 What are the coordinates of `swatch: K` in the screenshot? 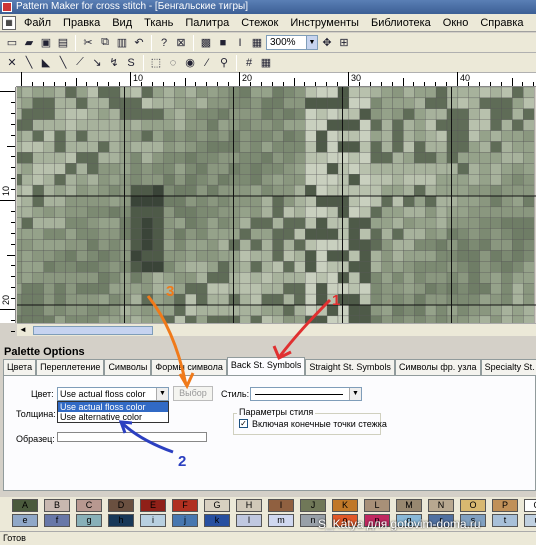 It's located at (345, 505).